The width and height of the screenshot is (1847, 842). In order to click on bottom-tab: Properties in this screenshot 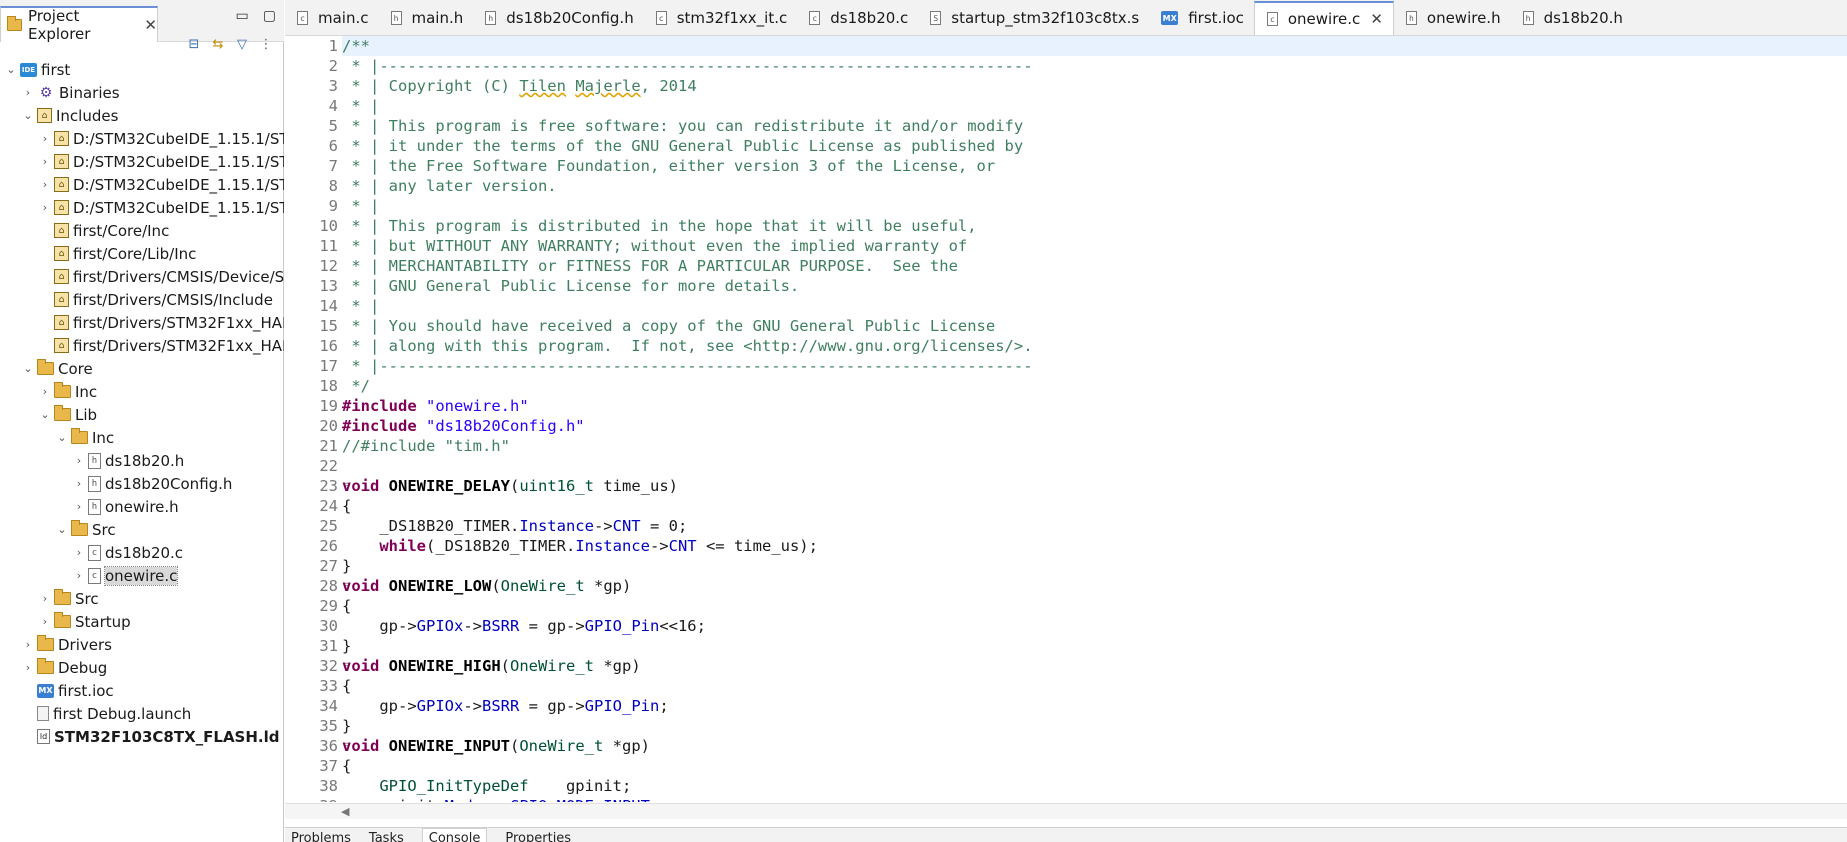, I will do `click(538, 835)`.